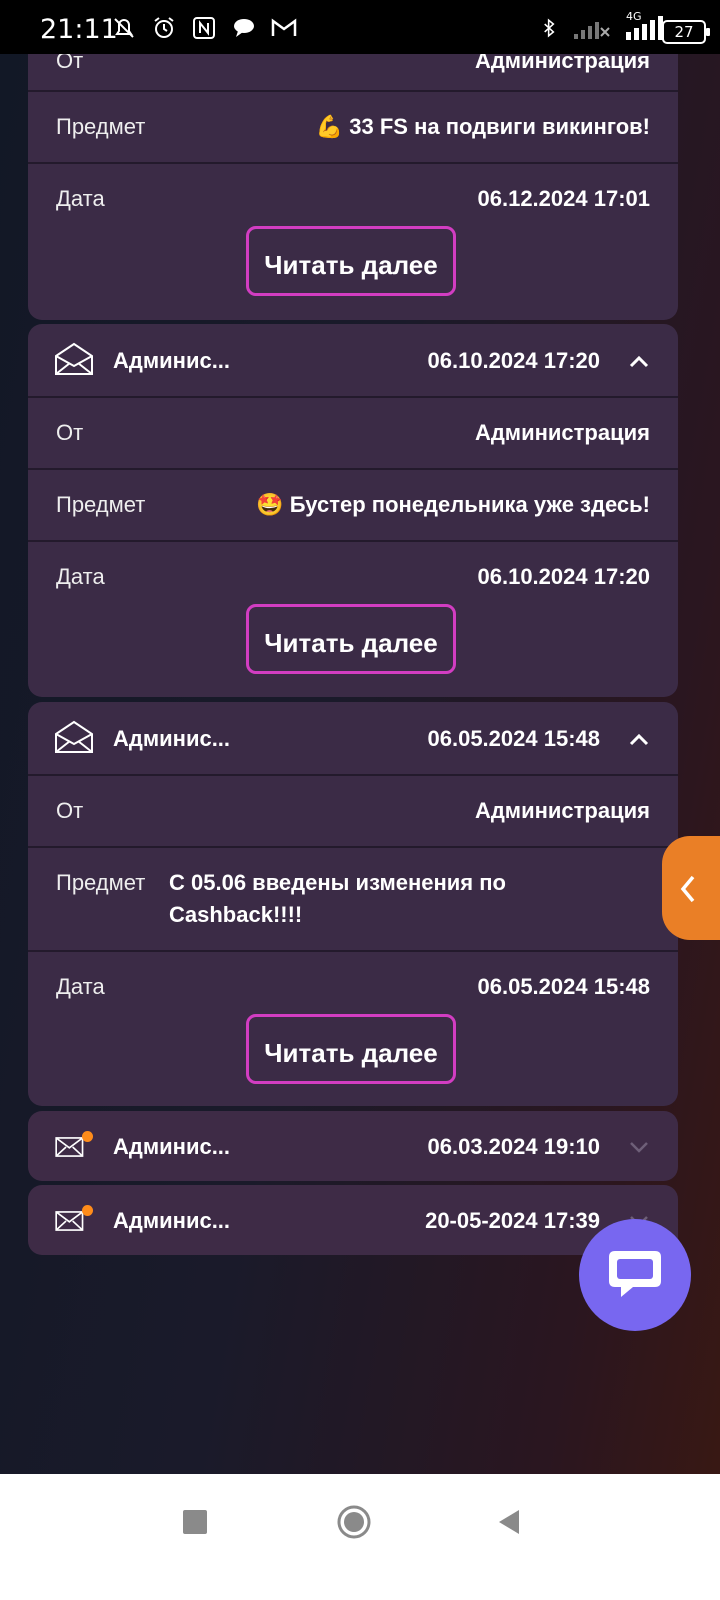  I want to click on message-date-row: Дата 06.12.2024 17:01 Читать далее, so click(353, 241).